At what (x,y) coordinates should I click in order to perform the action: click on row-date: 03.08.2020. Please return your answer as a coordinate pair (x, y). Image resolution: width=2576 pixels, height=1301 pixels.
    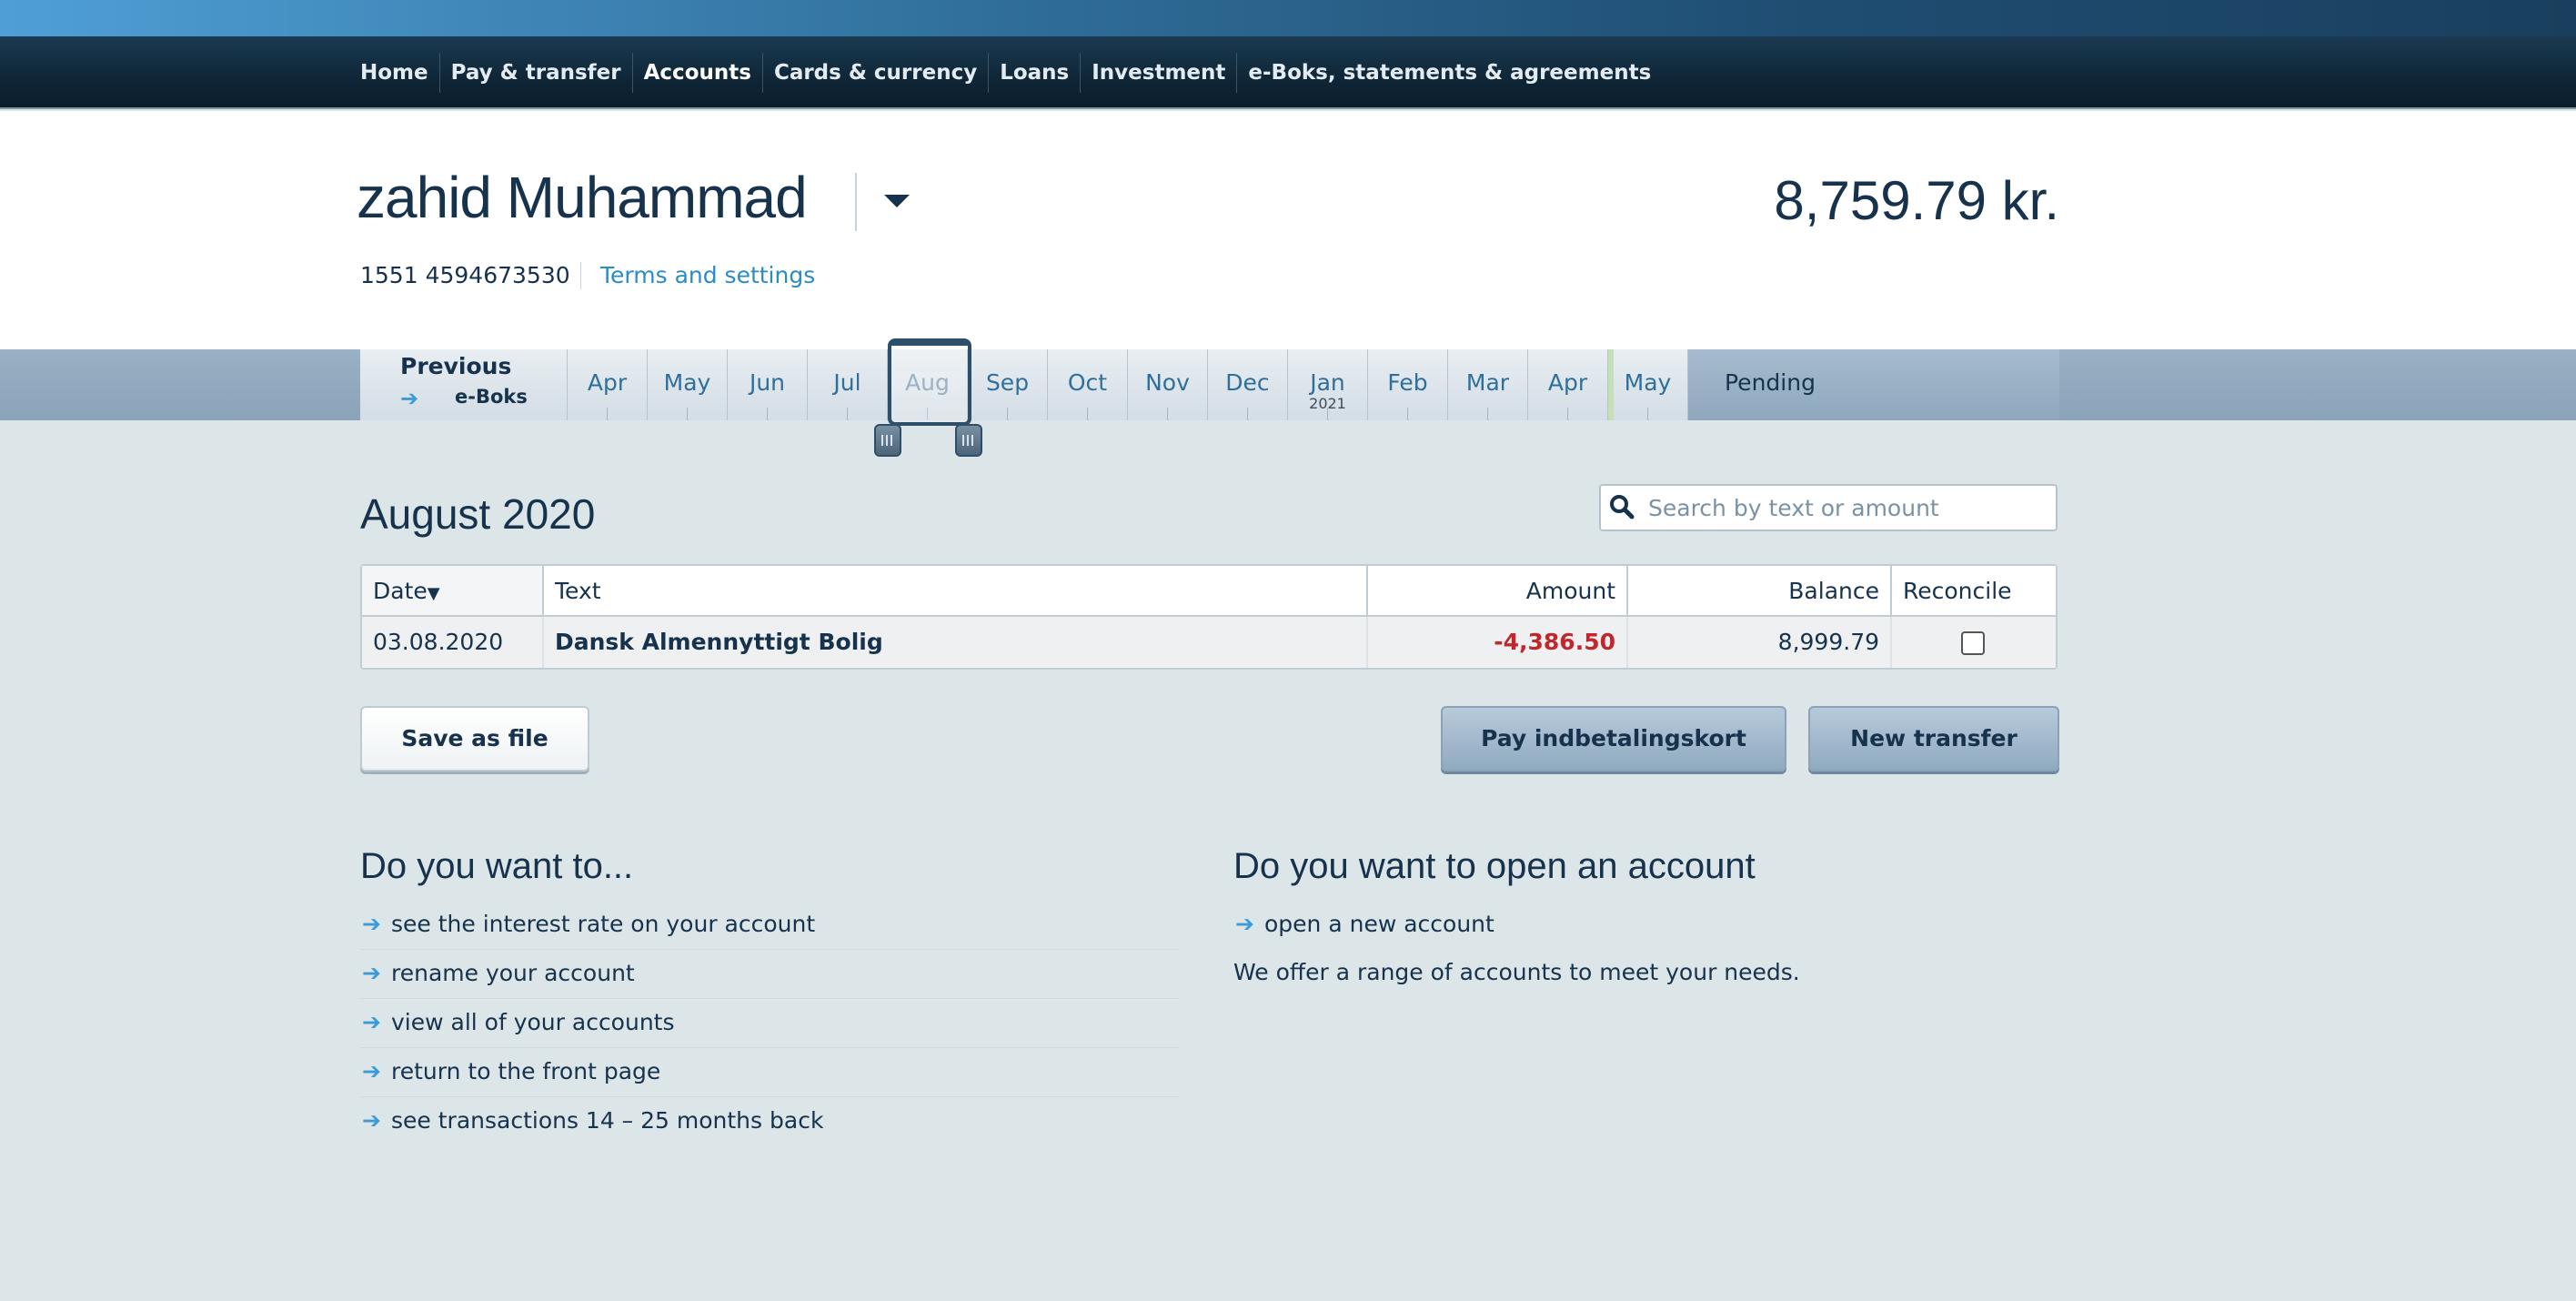
    Looking at the image, I should click on (453, 642).